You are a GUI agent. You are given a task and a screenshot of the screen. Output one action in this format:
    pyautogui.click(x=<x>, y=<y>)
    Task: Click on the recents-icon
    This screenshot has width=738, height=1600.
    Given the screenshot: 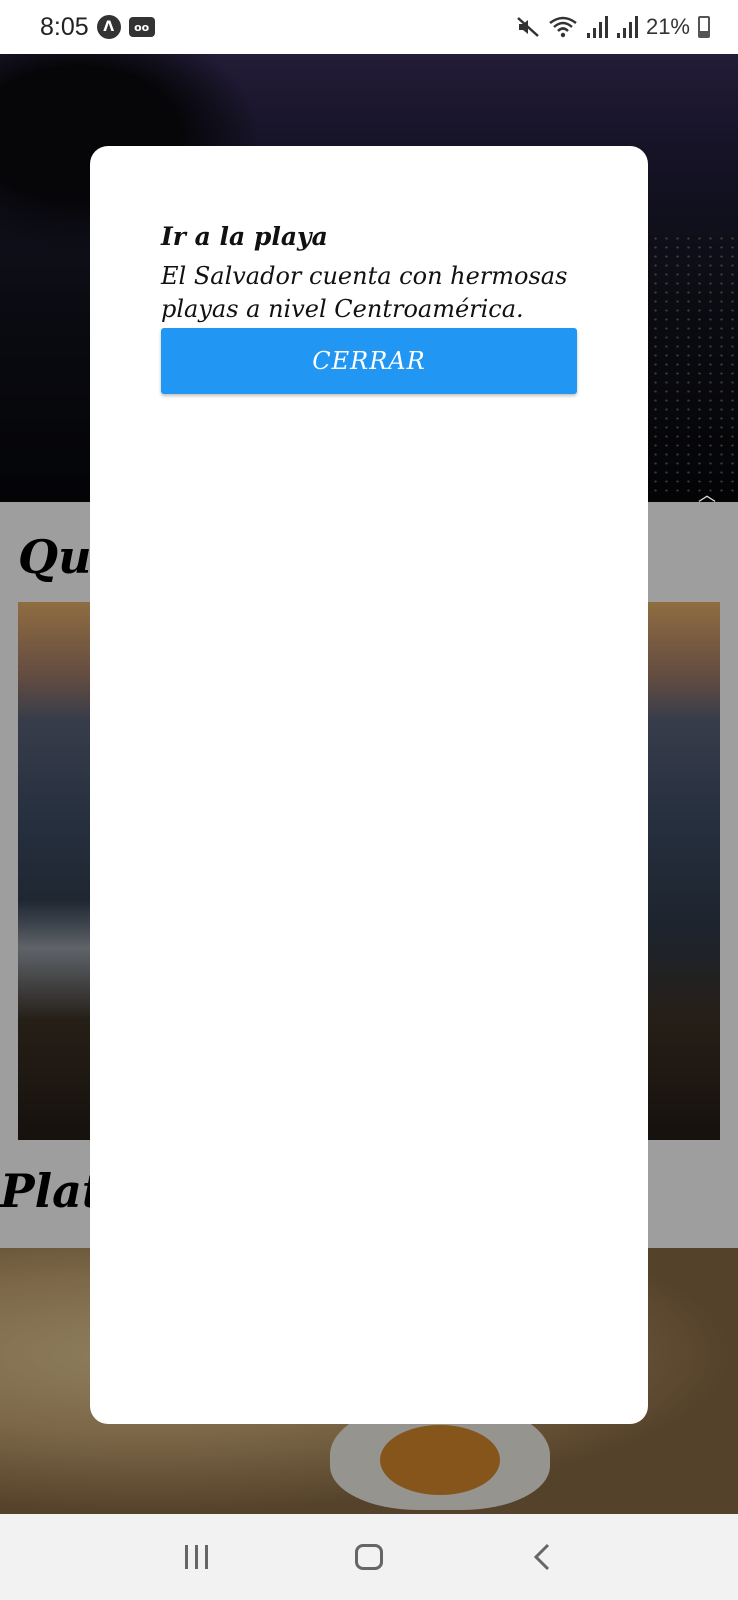 What is the action you would take?
    pyautogui.click(x=196, y=1557)
    